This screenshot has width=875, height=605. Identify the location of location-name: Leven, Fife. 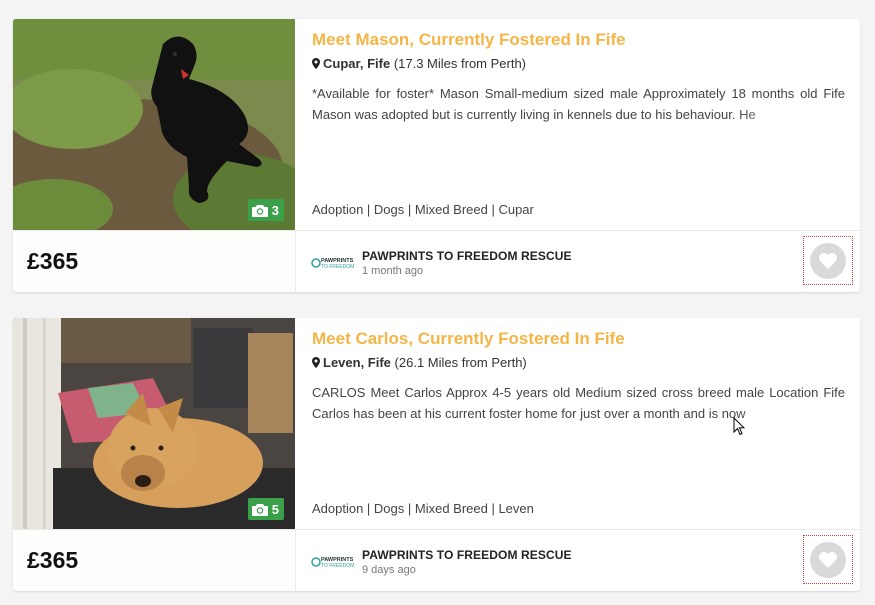
(357, 362).